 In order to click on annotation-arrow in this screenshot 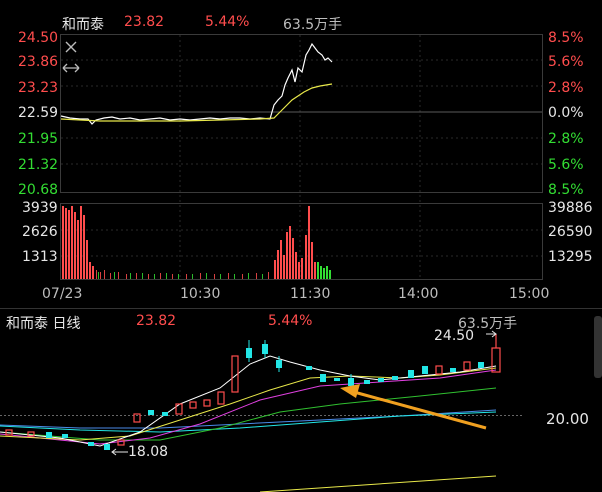, I will do `click(413, 407)`.